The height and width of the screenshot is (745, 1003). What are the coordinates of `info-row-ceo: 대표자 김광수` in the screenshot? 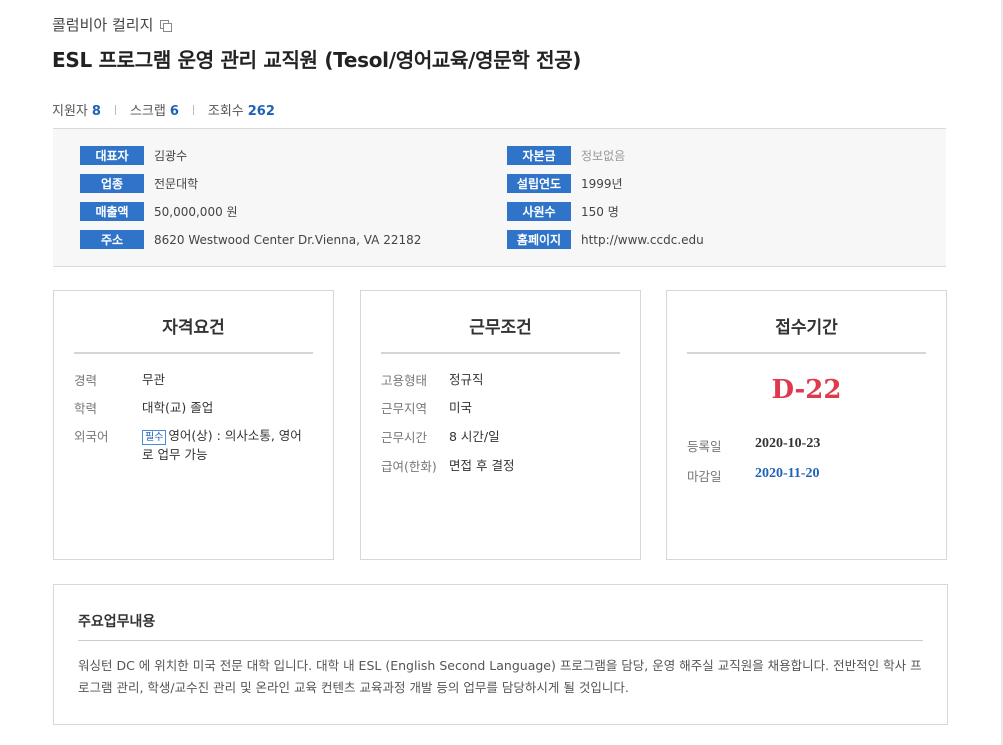 It's located at (133, 155).